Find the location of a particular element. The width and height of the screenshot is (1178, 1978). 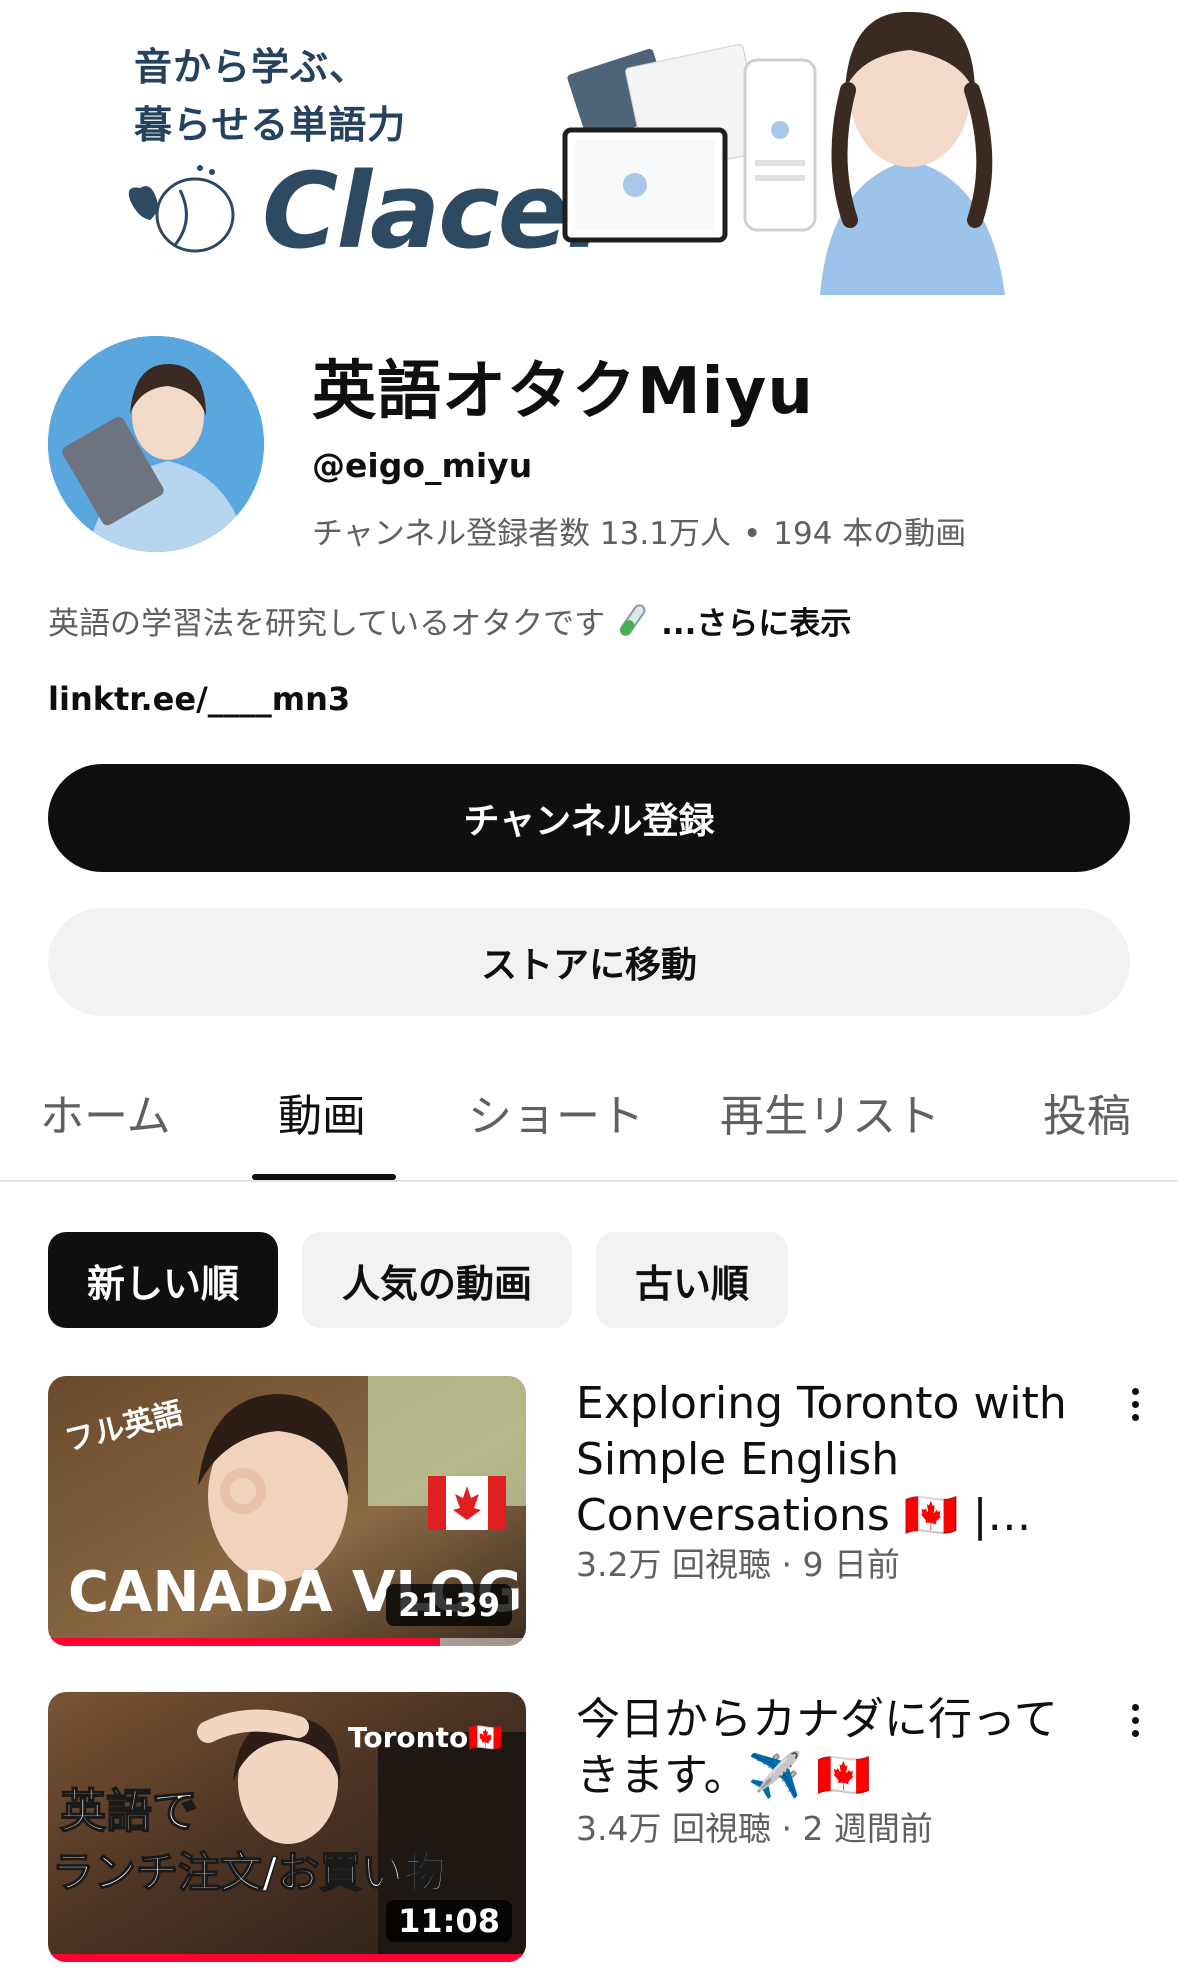

chip-oldest: 古い順 is located at coordinates (692, 1280).